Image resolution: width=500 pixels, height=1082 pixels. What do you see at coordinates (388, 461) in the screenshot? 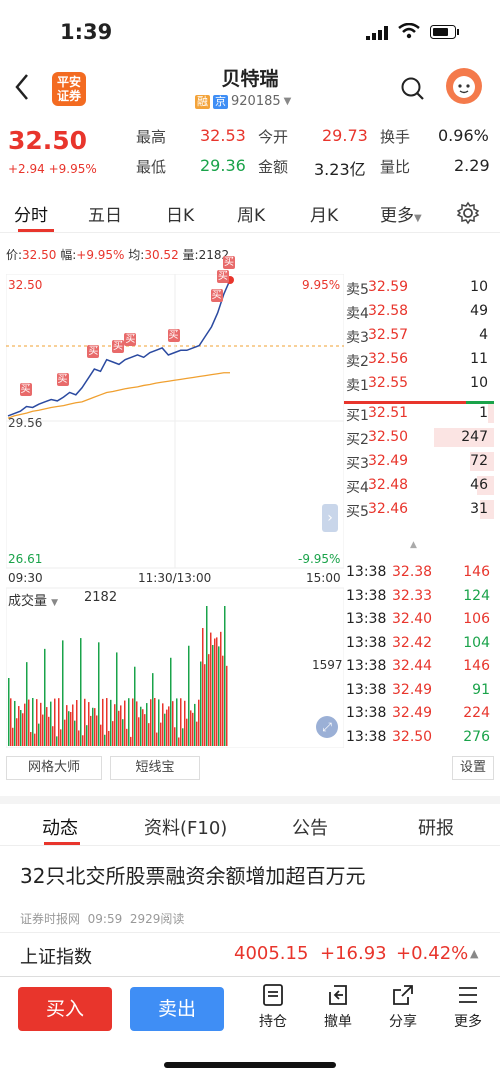
I see `book-price: 32.49` at bounding box center [388, 461].